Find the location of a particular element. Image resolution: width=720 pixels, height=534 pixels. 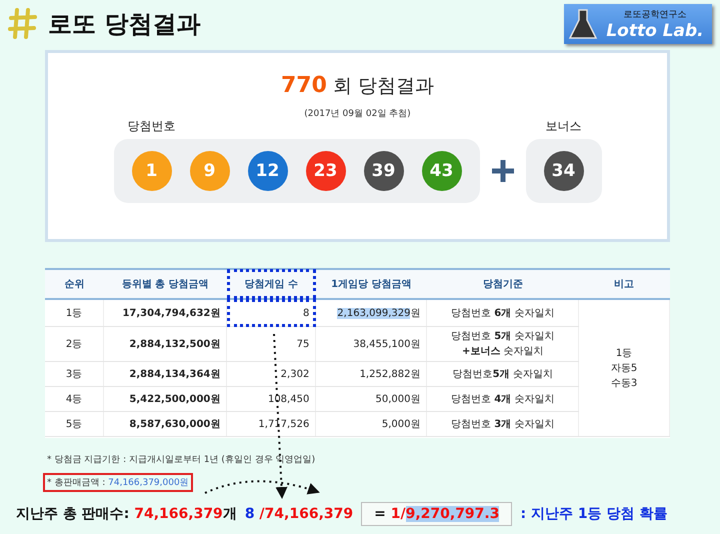

column-header: 당첨게임 수 is located at coordinates (271, 284).